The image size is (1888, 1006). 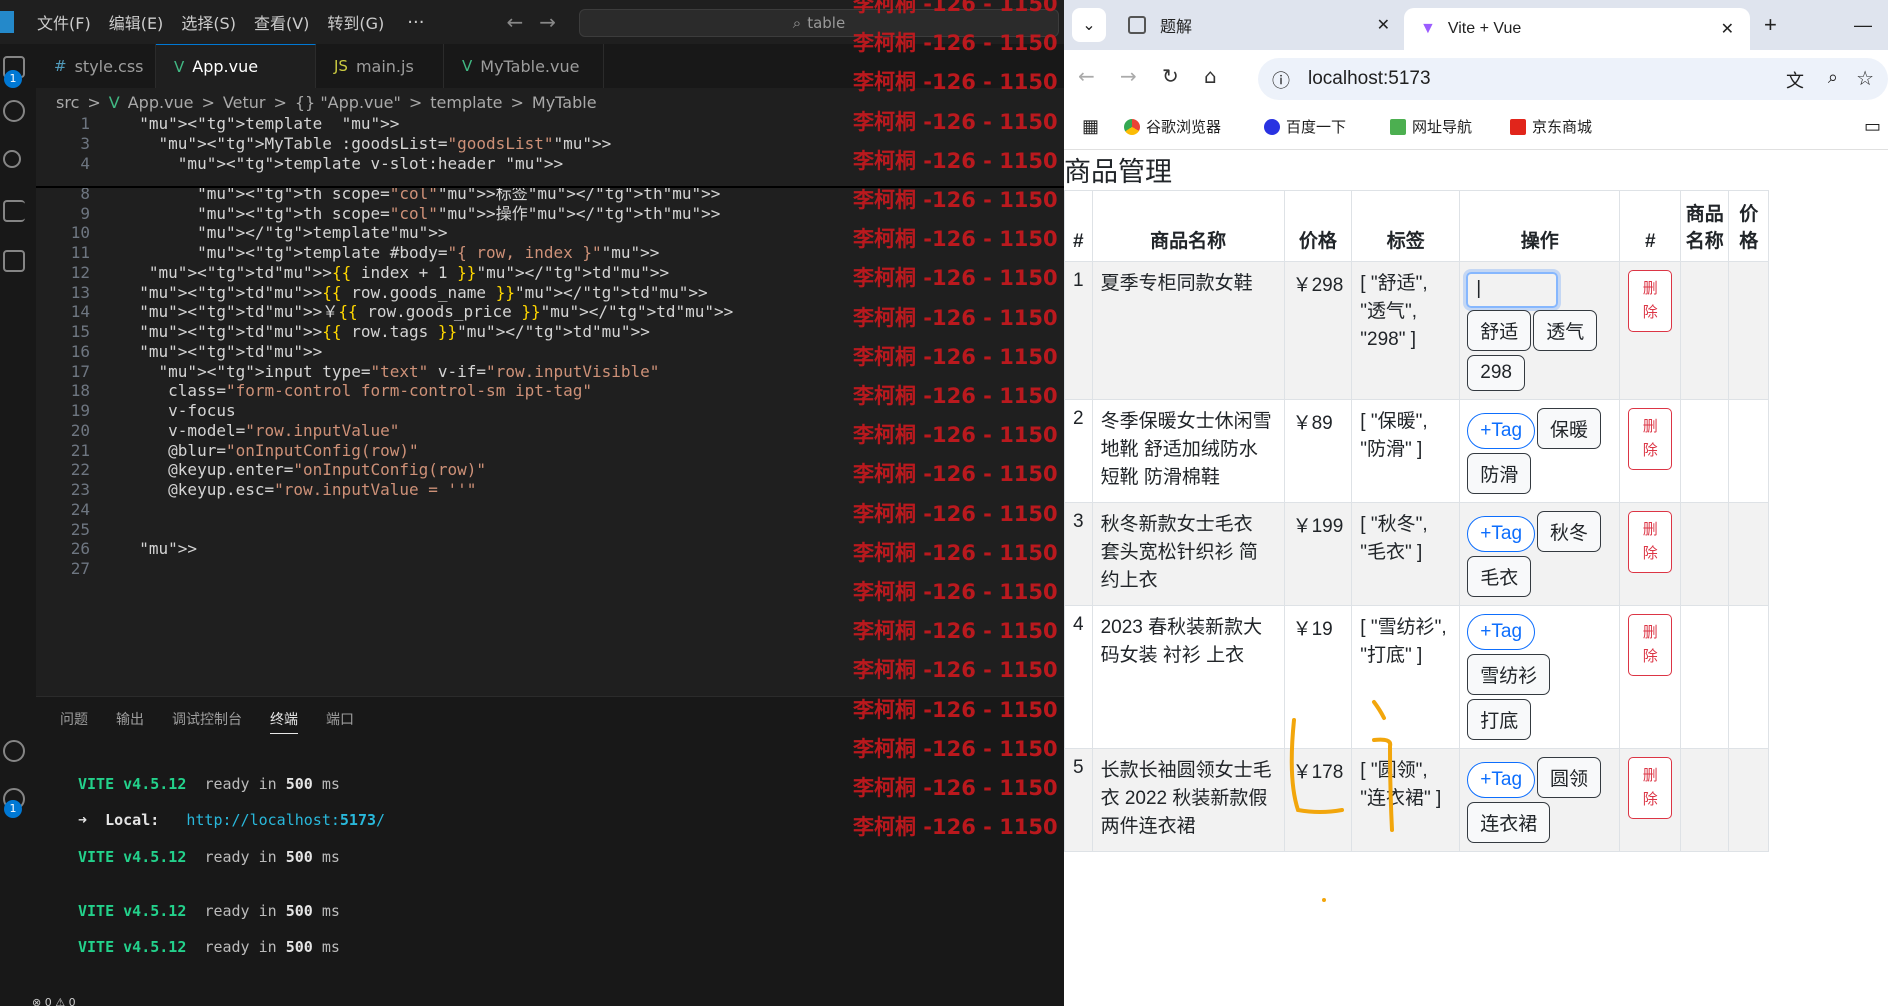 What do you see at coordinates (1872, 126) in the screenshot?
I see `folder-icon: ▭` at bounding box center [1872, 126].